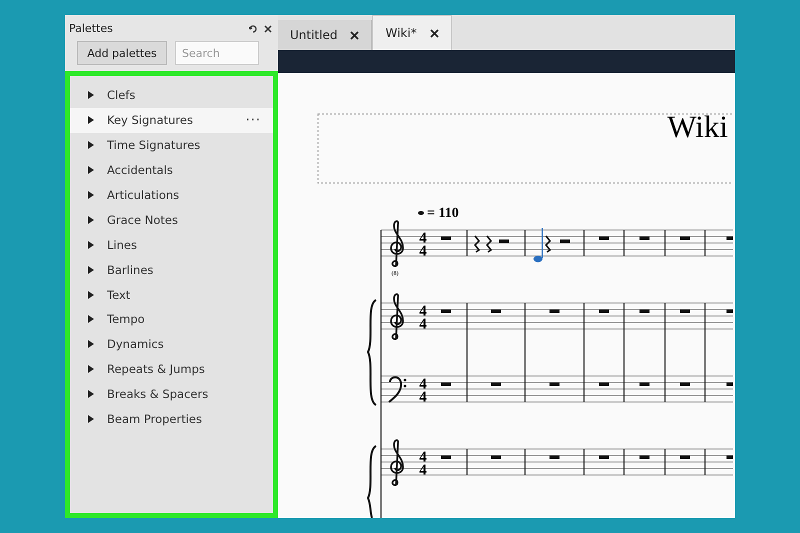  Describe the element at coordinates (171, 319) in the screenshot. I see `palette-item: Tempo` at that location.